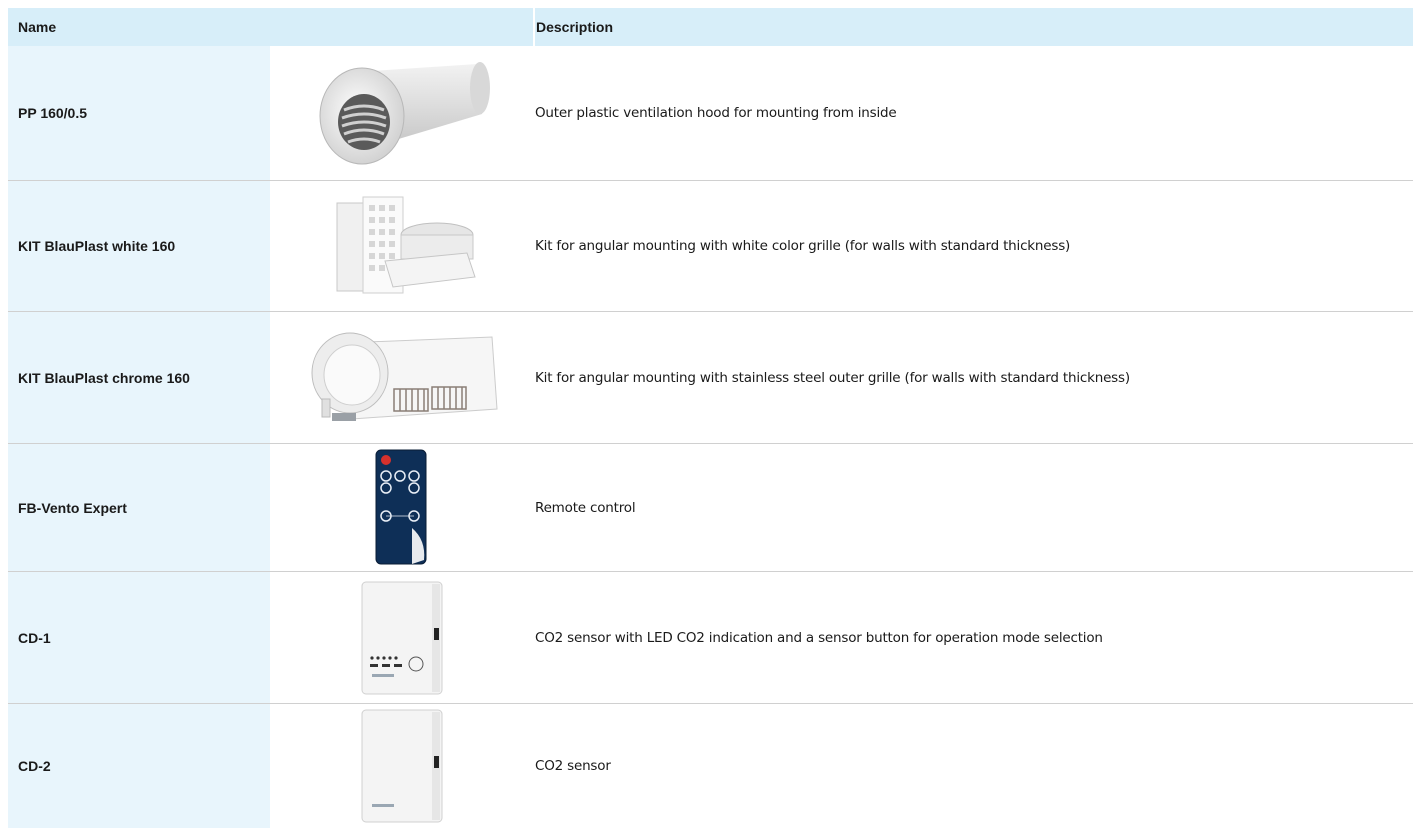 The height and width of the screenshot is (828, 1413). I want to click on table-row: CD-2 CO2 sensor, so click(710, 766).